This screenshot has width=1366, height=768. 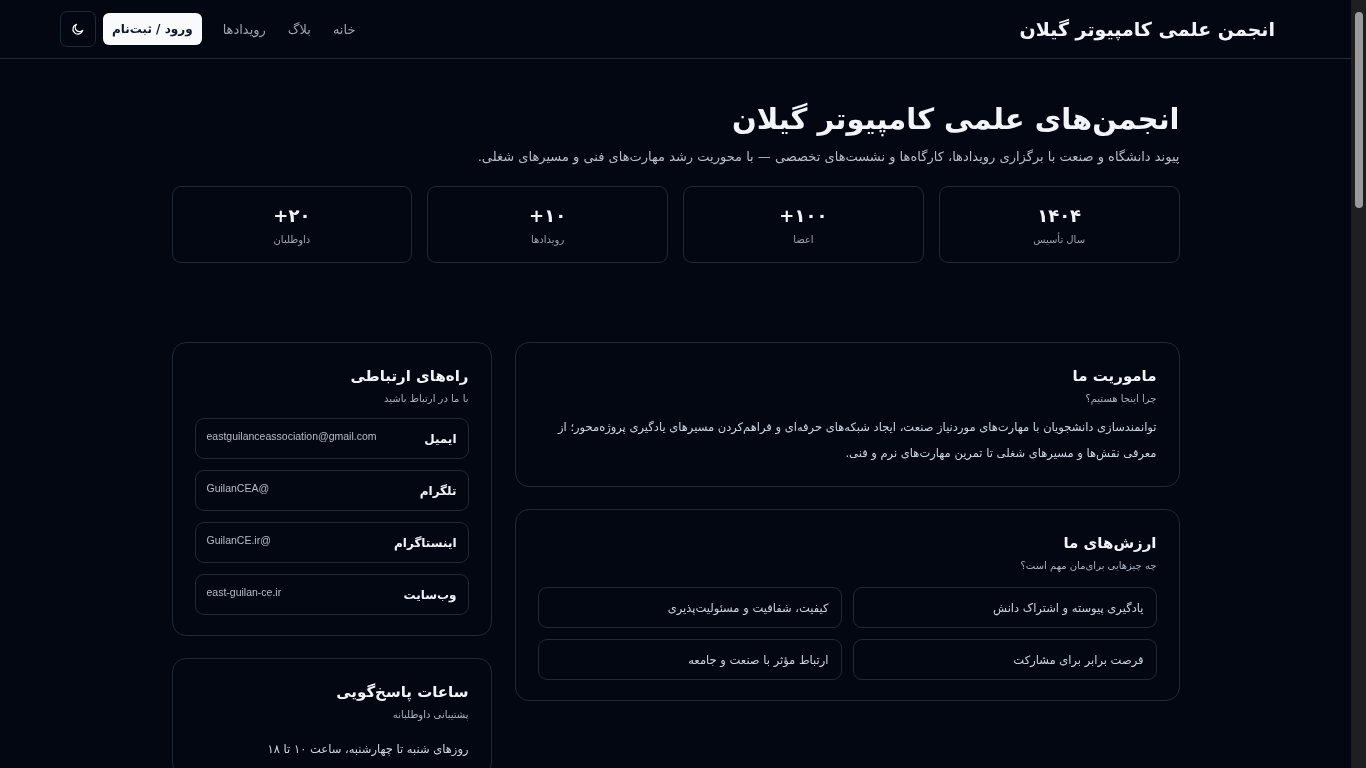 I want to click on card-subtitle: پشتیبانی داوطلبانه, so click(x=430, y=714).